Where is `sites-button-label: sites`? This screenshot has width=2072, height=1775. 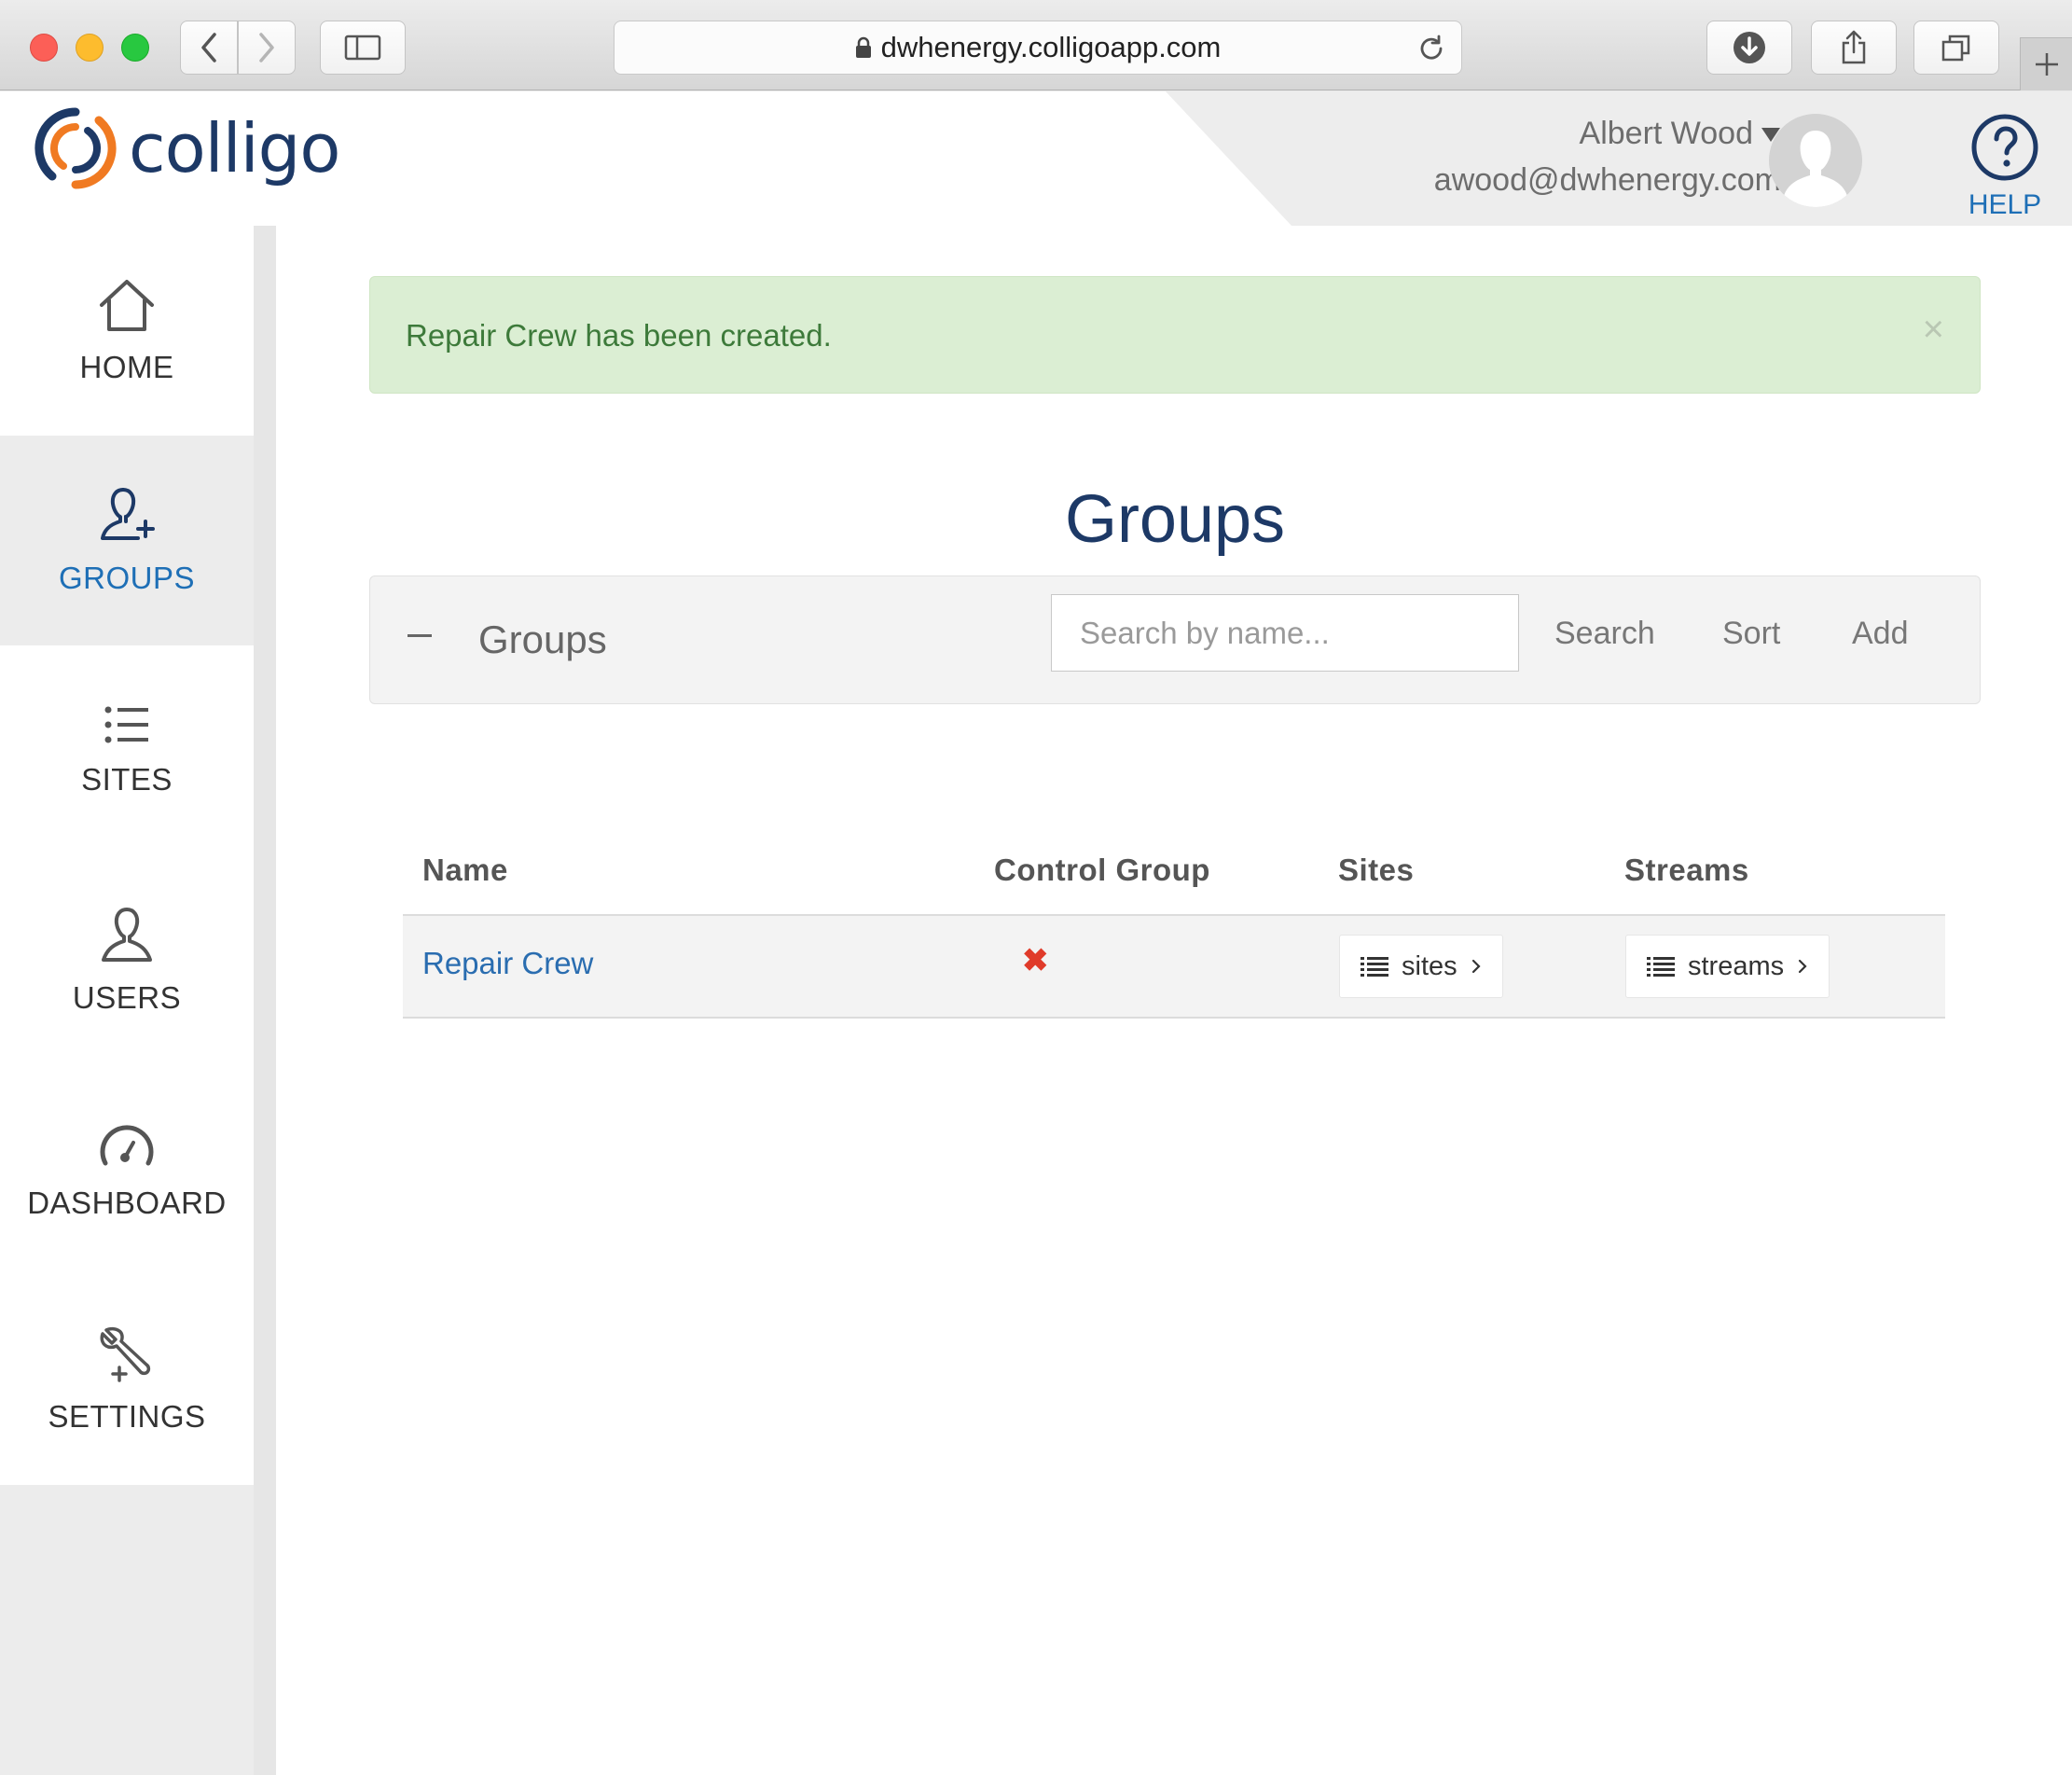
sites-button-label: sites is located at coordinates (1429, 965).